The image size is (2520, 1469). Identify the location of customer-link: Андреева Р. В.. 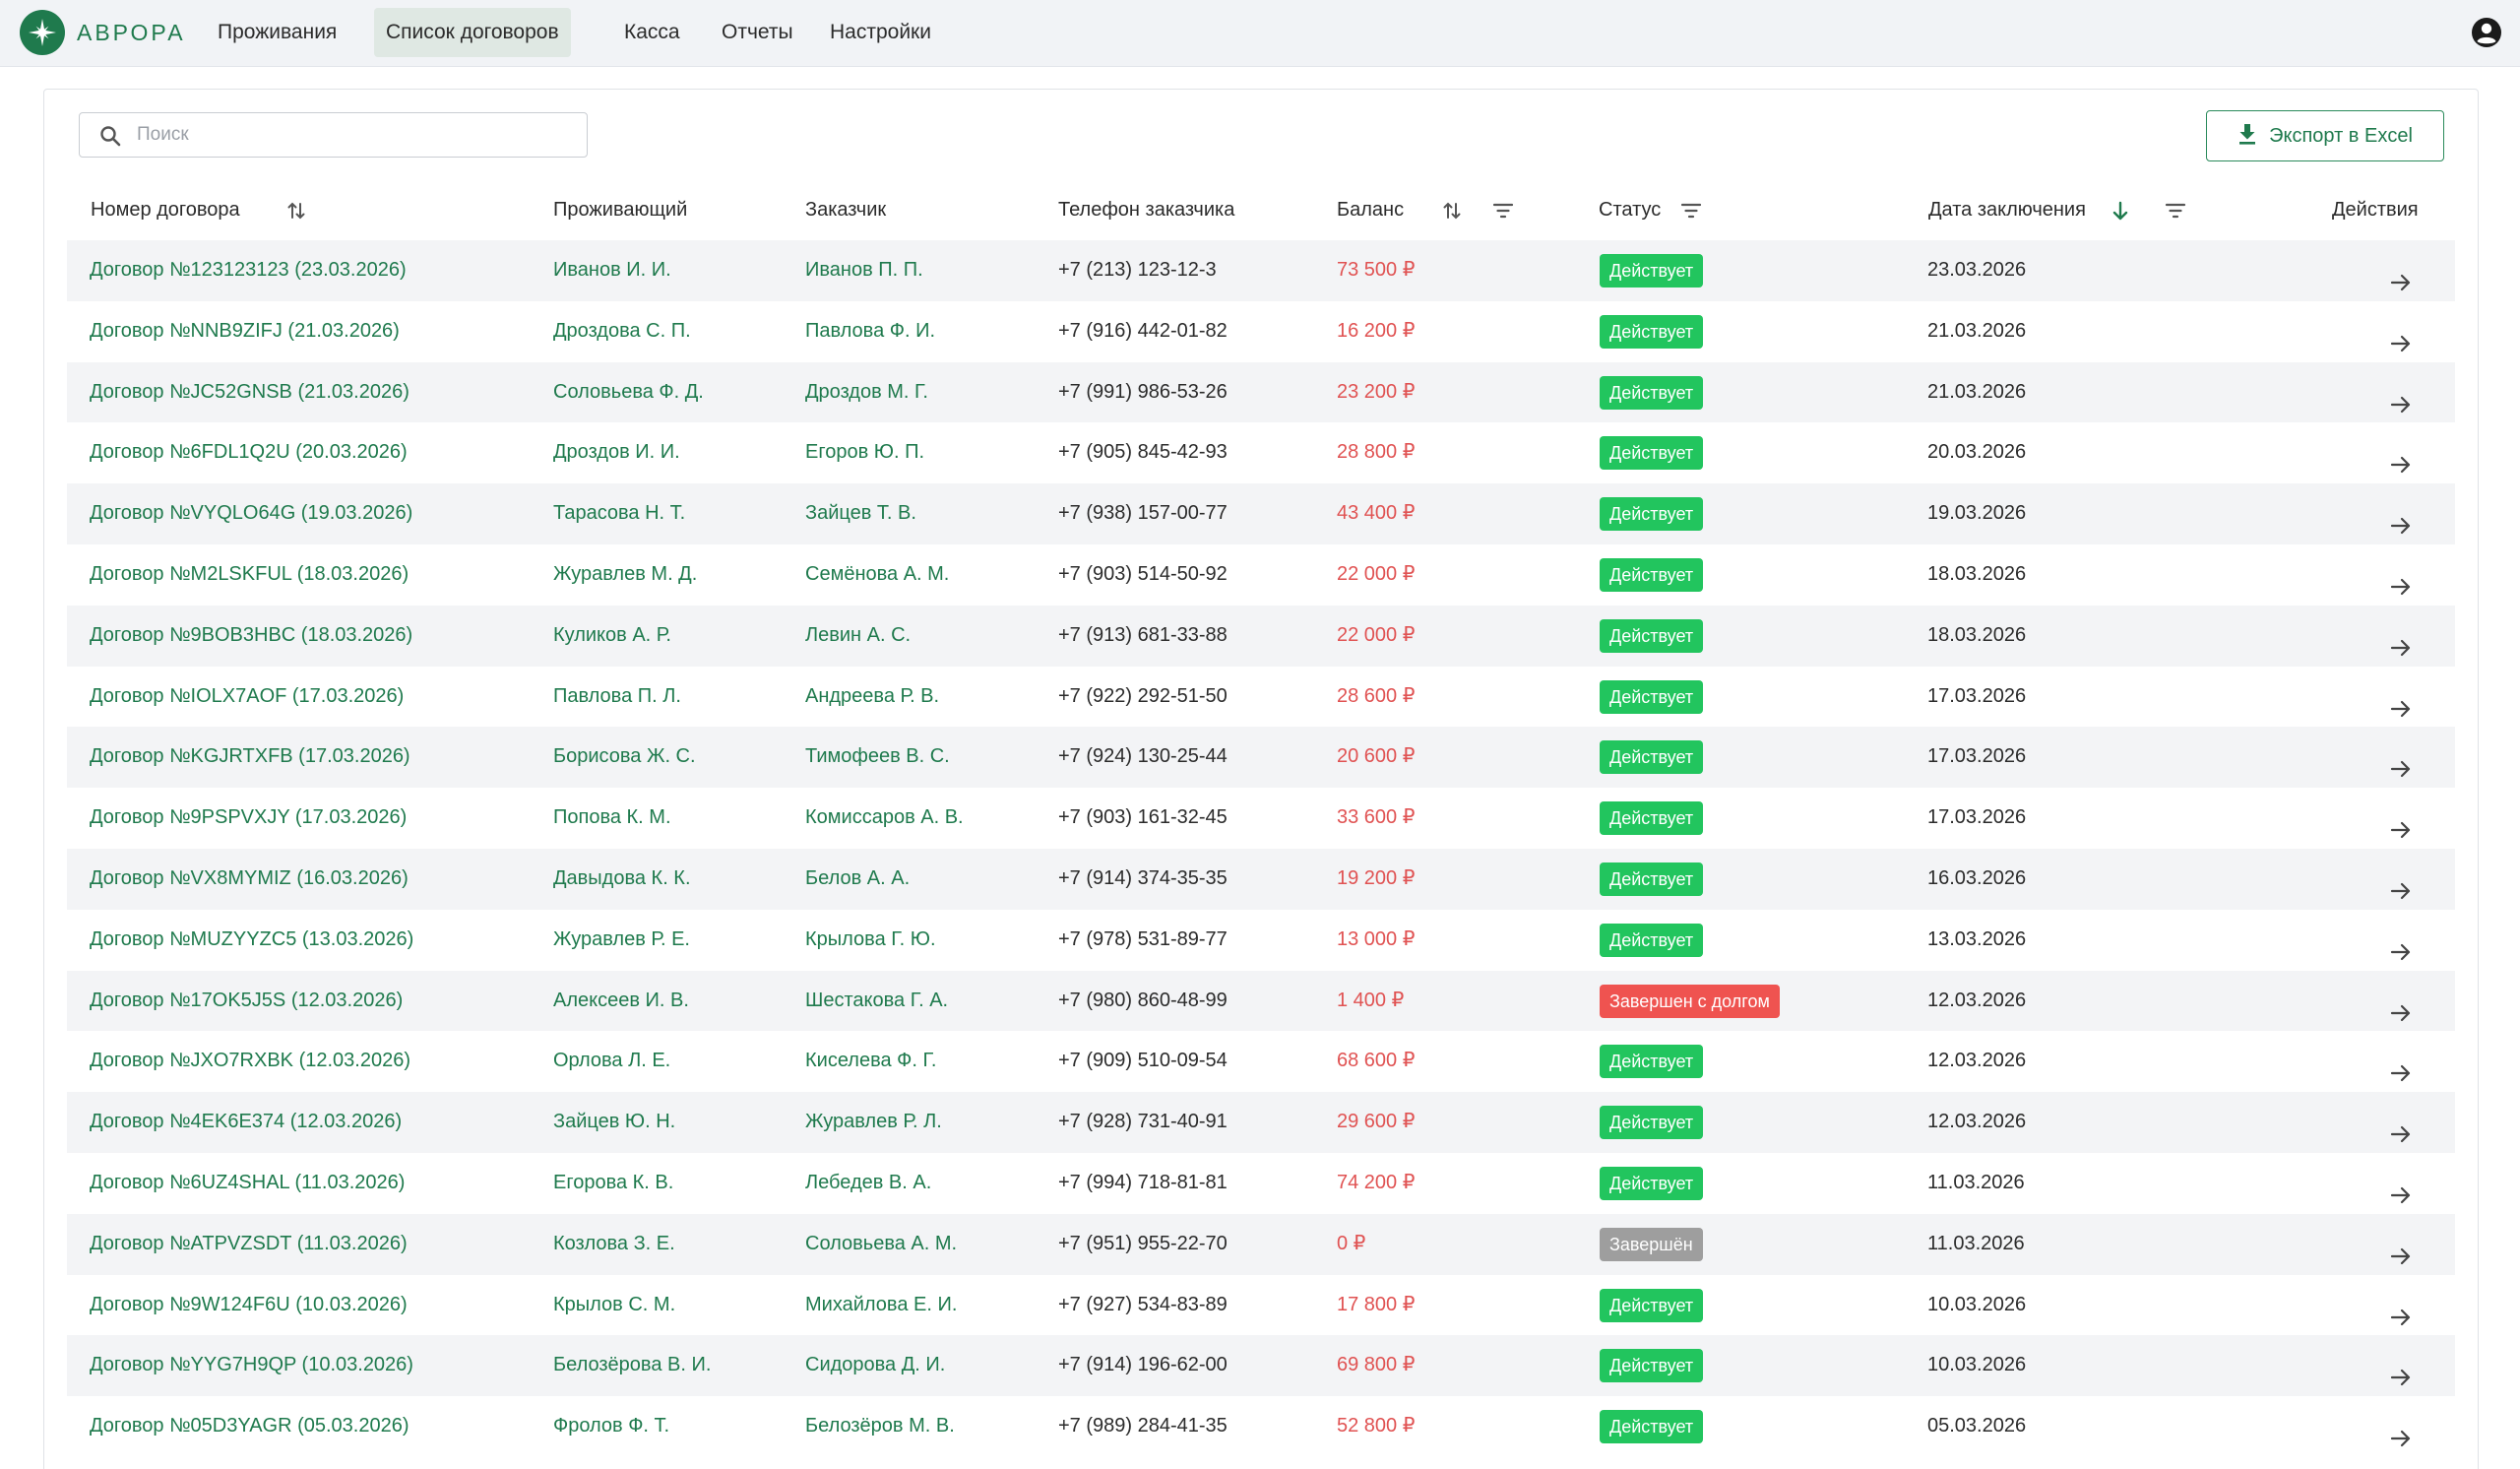
(872, 697).